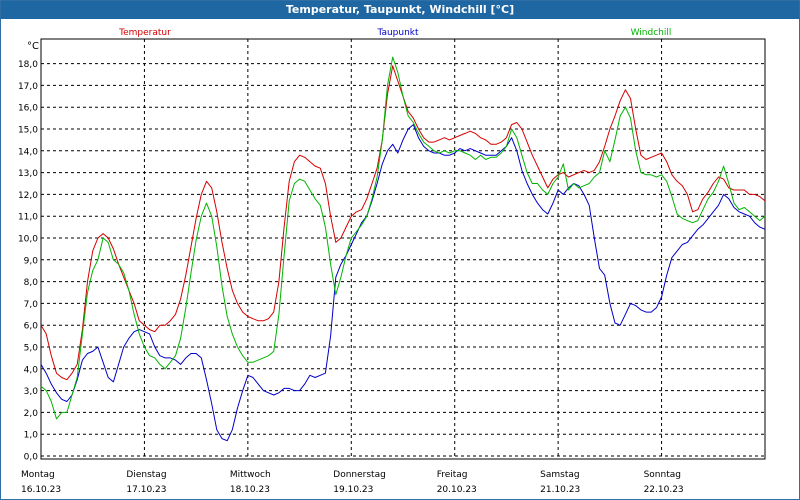 This screenshot has height=500, width=800. What do you see at coordinates (31, 261) in the screenshot?
I see `y-tick-label: 9,0` at bounding box center [31, 261].